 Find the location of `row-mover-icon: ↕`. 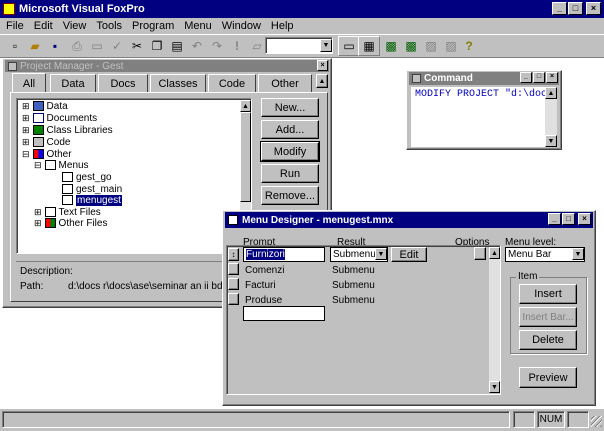

row-mover-icon: ↕ is located at coordinates (233, 254).